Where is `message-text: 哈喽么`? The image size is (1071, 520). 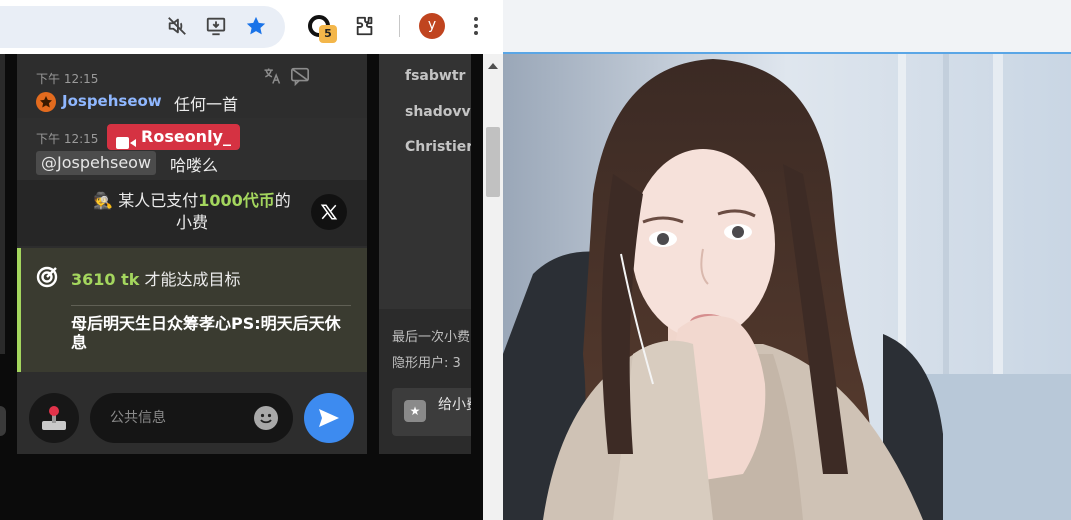
message-text: 哈喽么 is located at coordinates (194, 165).